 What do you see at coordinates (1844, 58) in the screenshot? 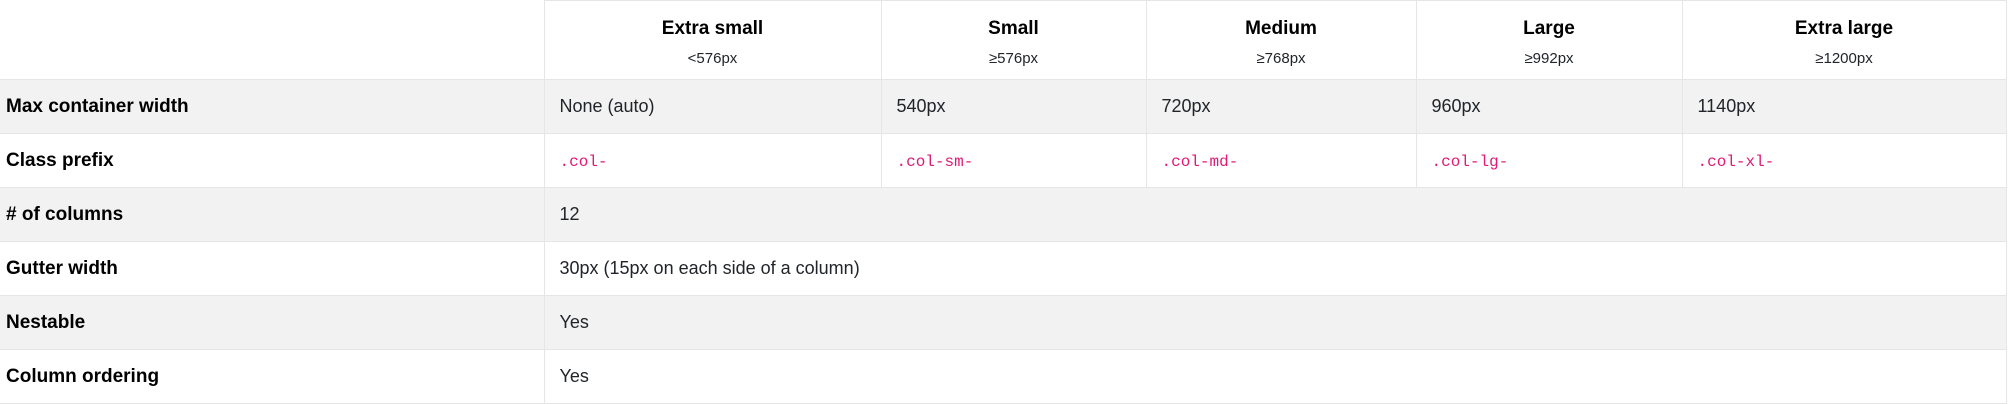
I see `breakpoint-size: ≥1200px` at bounding box center [1844, 58].